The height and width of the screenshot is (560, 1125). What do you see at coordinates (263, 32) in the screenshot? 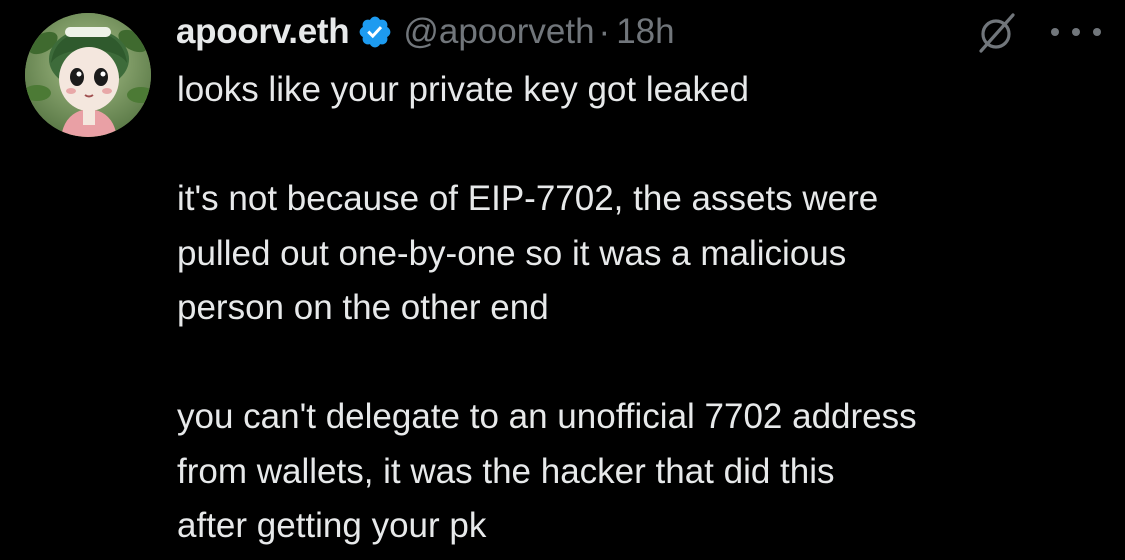
I see `display-name: apoorv.eth` at bounding box center [263, 32].